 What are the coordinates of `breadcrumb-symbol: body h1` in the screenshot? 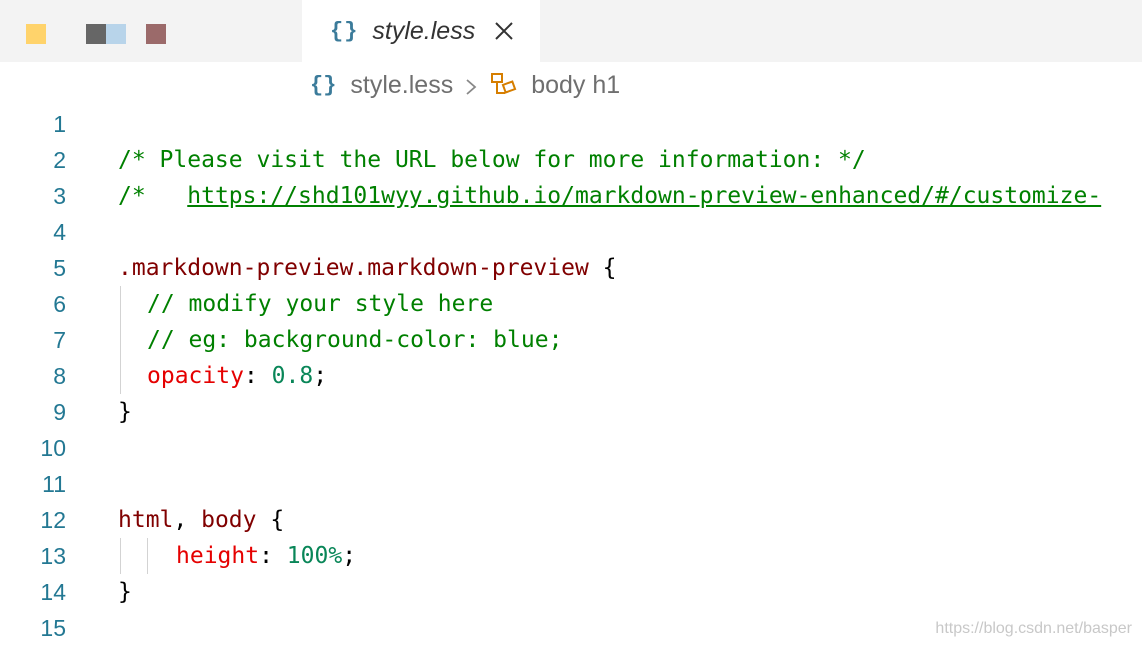 It's located at (575, 85).